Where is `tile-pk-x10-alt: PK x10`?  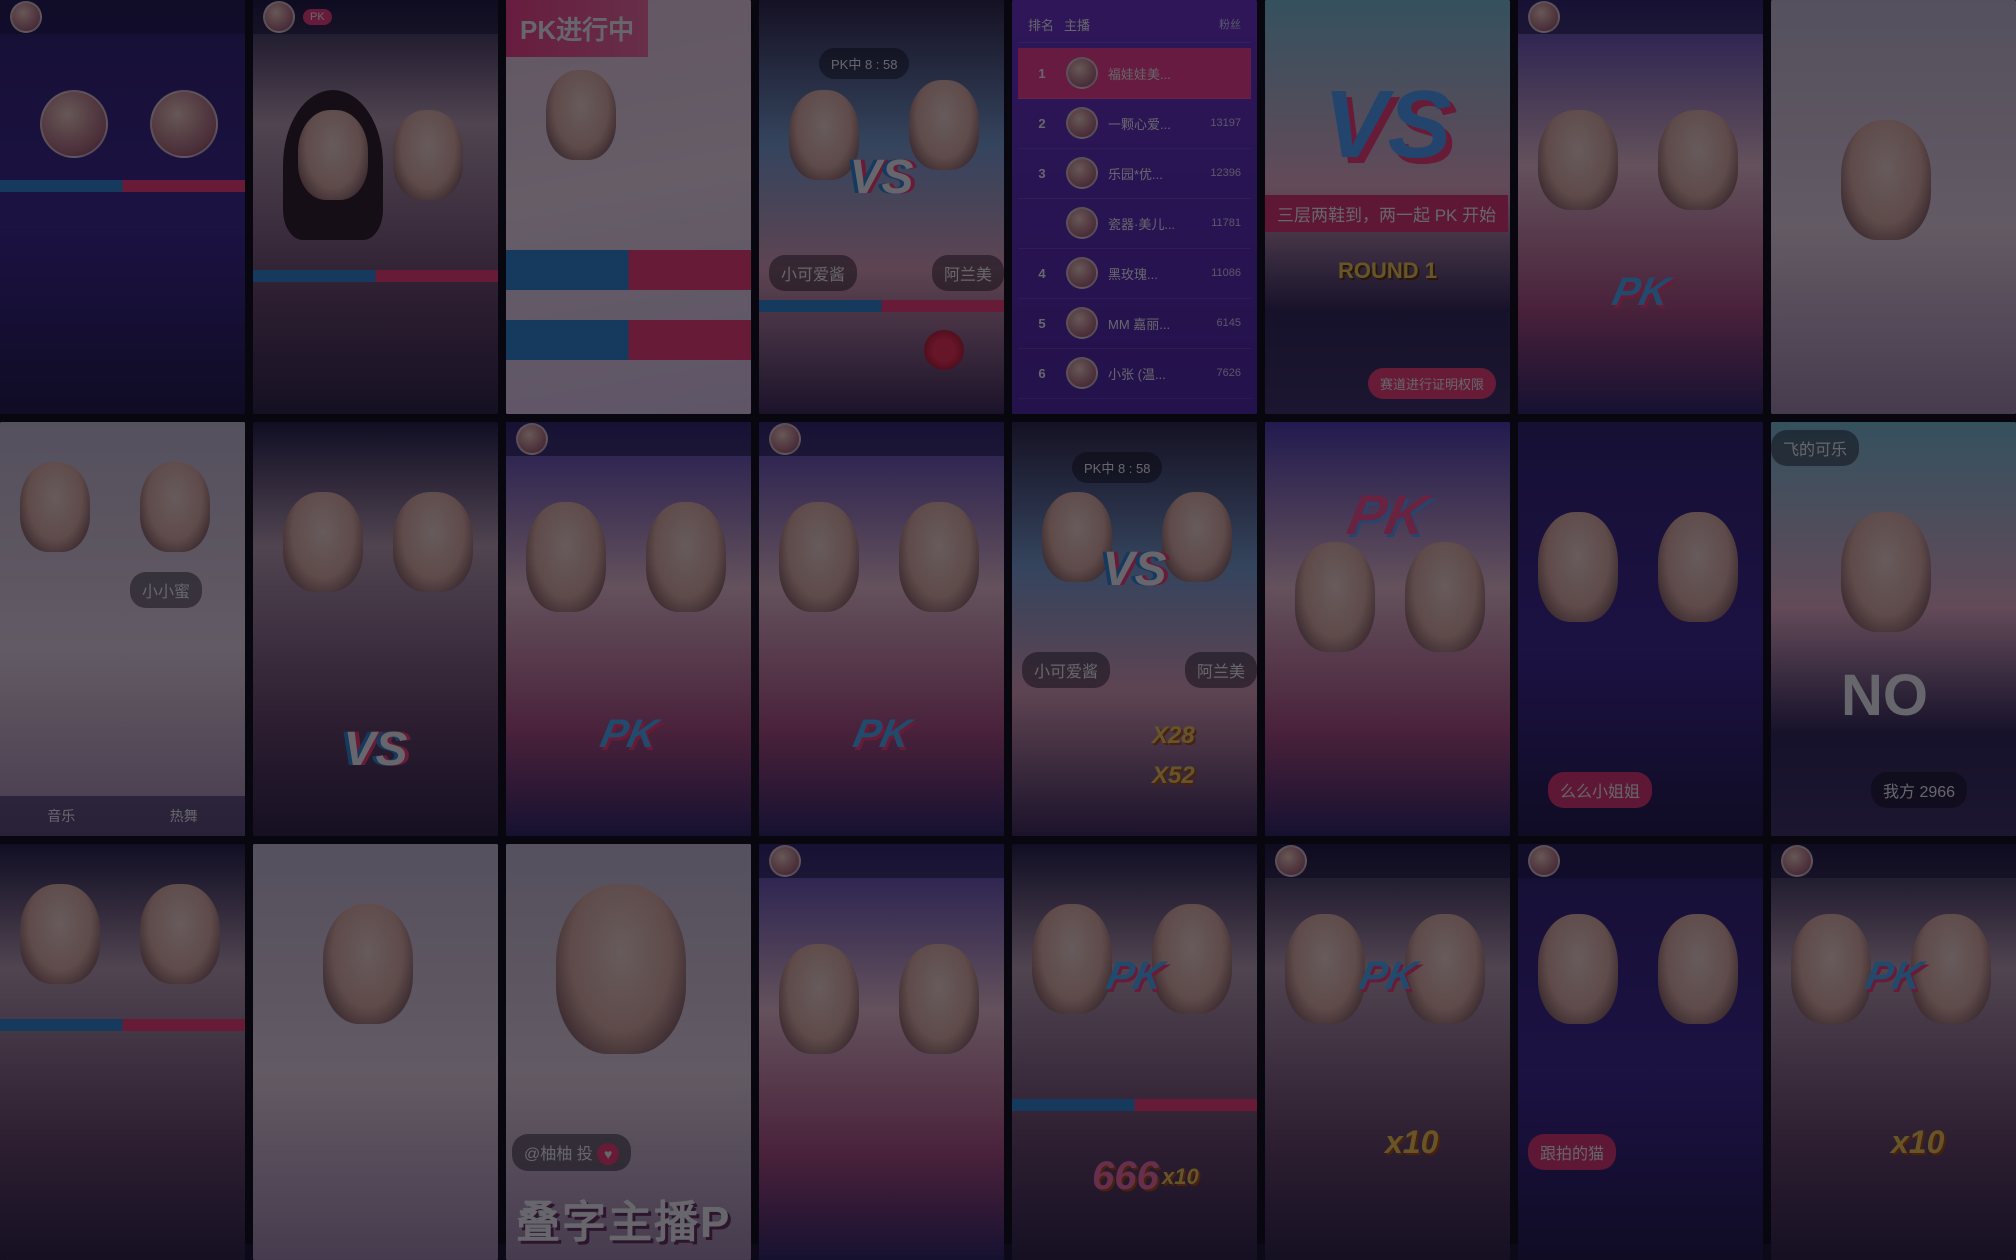
tile-pk-x10-alt: PK x10 is located at coordinates (1893, 1052).